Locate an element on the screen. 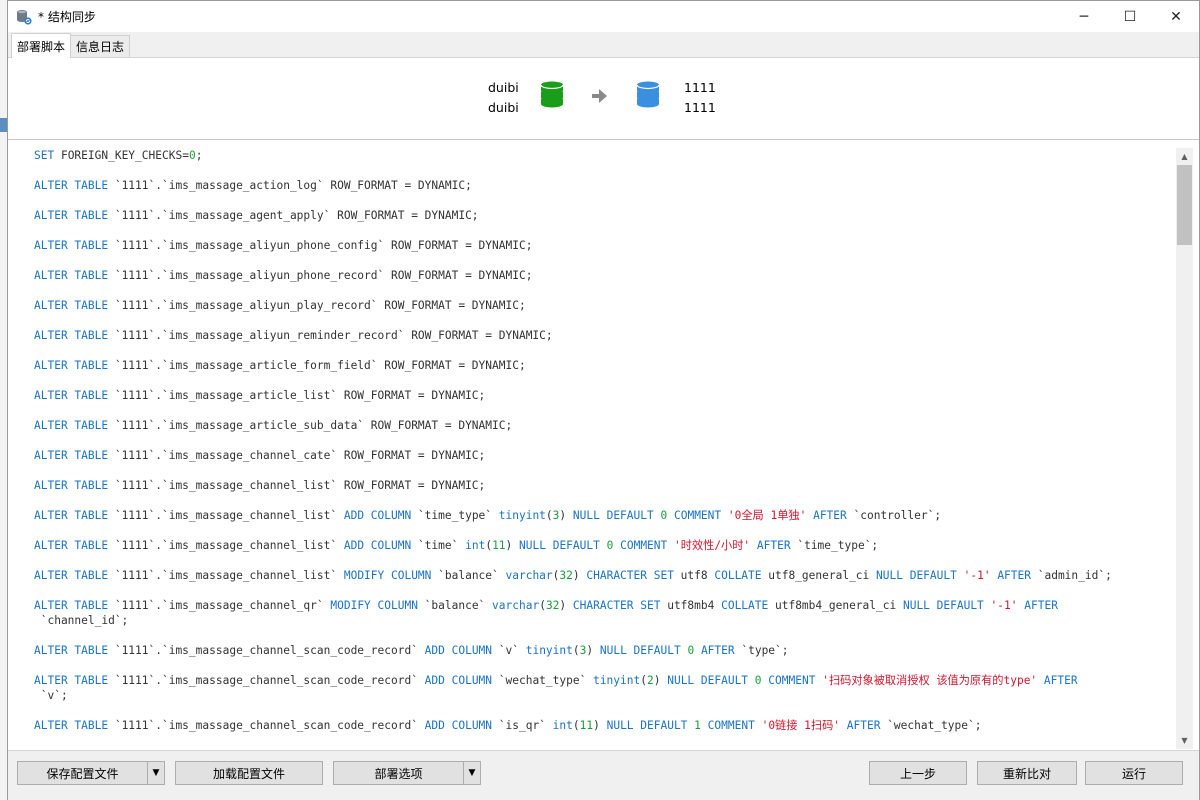 The width and height of the screenshot is (1200, 800). scroll-up-icon: ▲ is located at coordinates (1184, 156).